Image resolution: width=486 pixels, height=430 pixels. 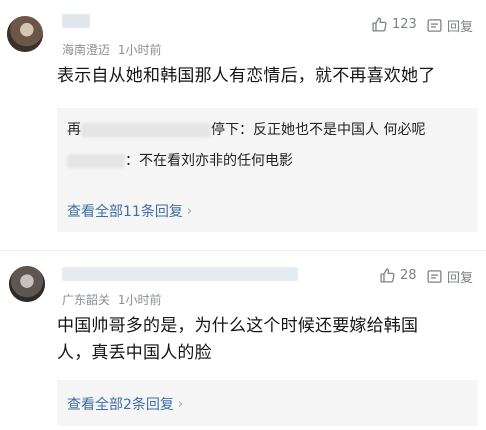 I want to click on comment-content-line: 人，真丢中国人的脸, so click(x=134, y=353).